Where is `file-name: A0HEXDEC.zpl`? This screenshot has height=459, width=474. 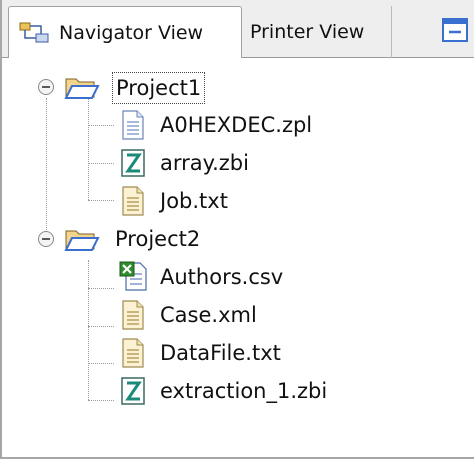 file-name: A0HEXDEC.zpl is located at coordinates (236, 125).